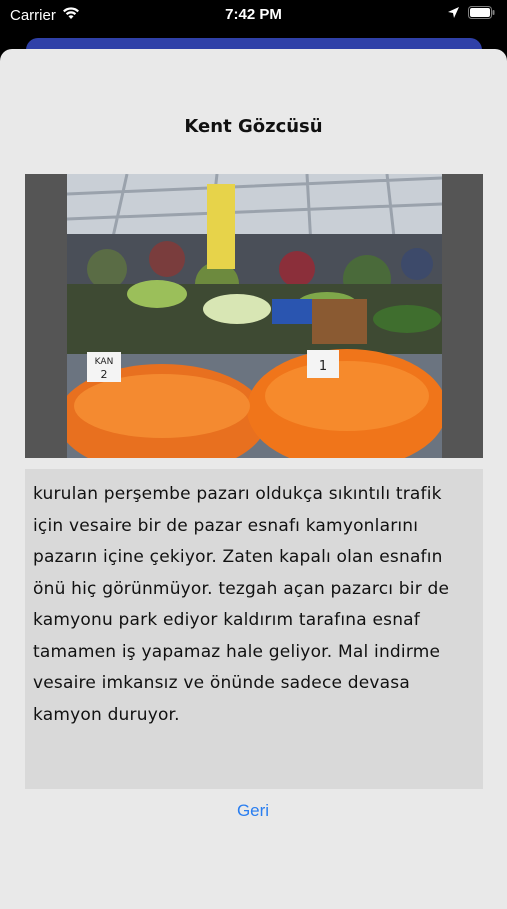 The height and width of the screenshot is (909, 507). Describe the element at coordinates (323, 366) in the screenshot. I see `photo-sign-price-1: 1` at that location.